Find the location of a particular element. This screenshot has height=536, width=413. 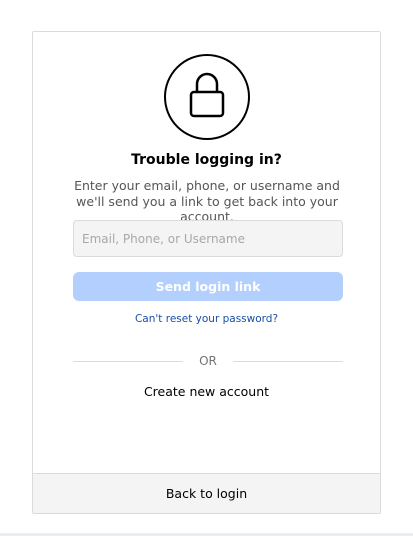

back-to-login-button: Back to login is located at coordinates (206, 493).